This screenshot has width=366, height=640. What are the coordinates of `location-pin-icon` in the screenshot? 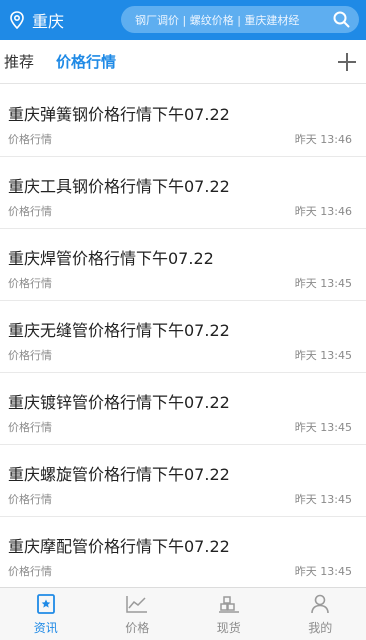 It's located at (17, 20).